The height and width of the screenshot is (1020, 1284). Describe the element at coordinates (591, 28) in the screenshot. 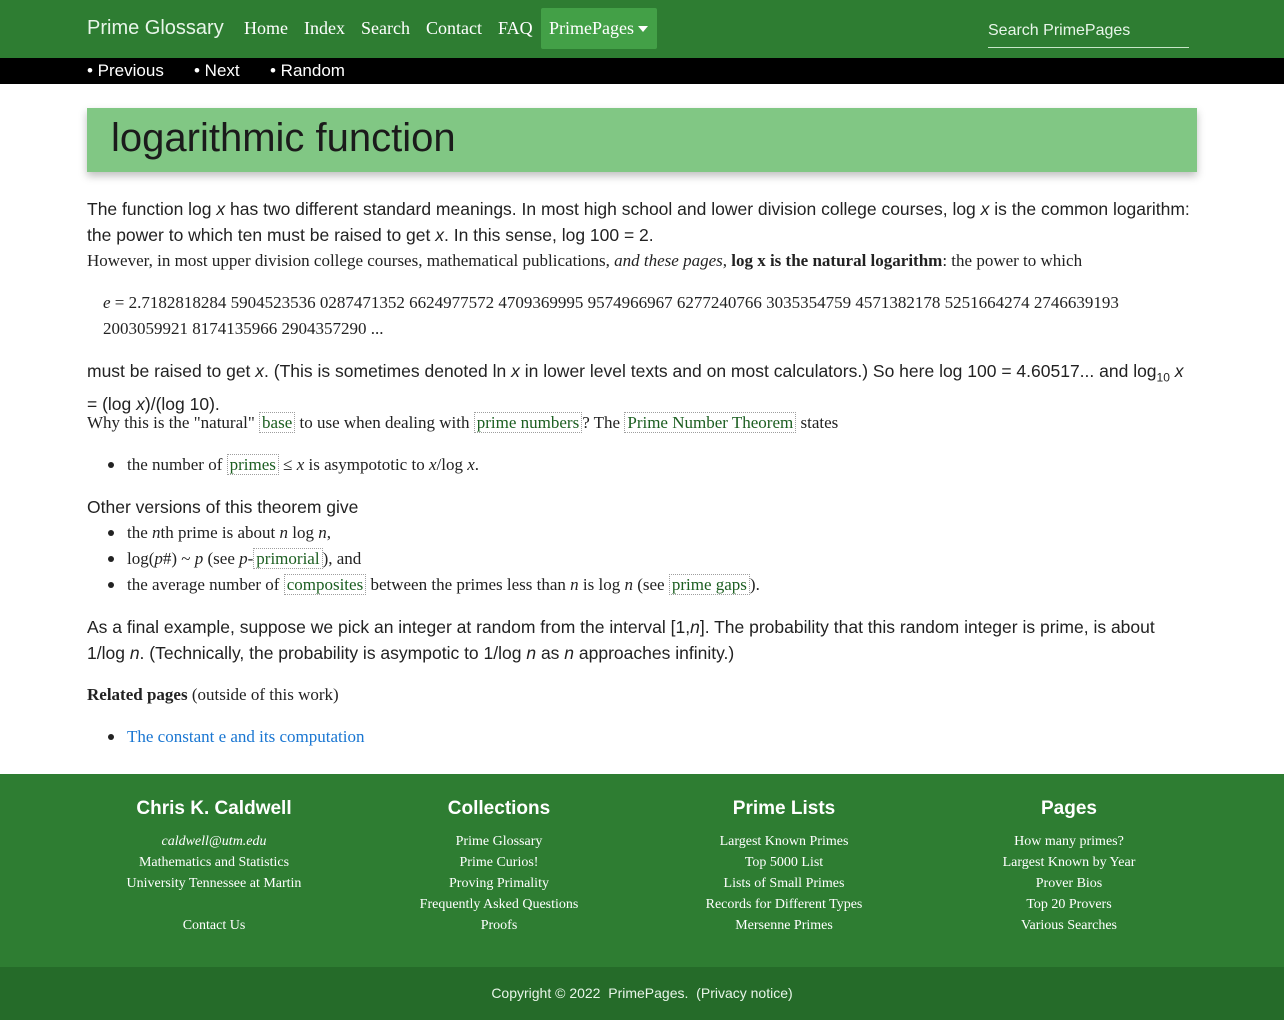

I see `nav-primepages-label: PrimePages` at that location.